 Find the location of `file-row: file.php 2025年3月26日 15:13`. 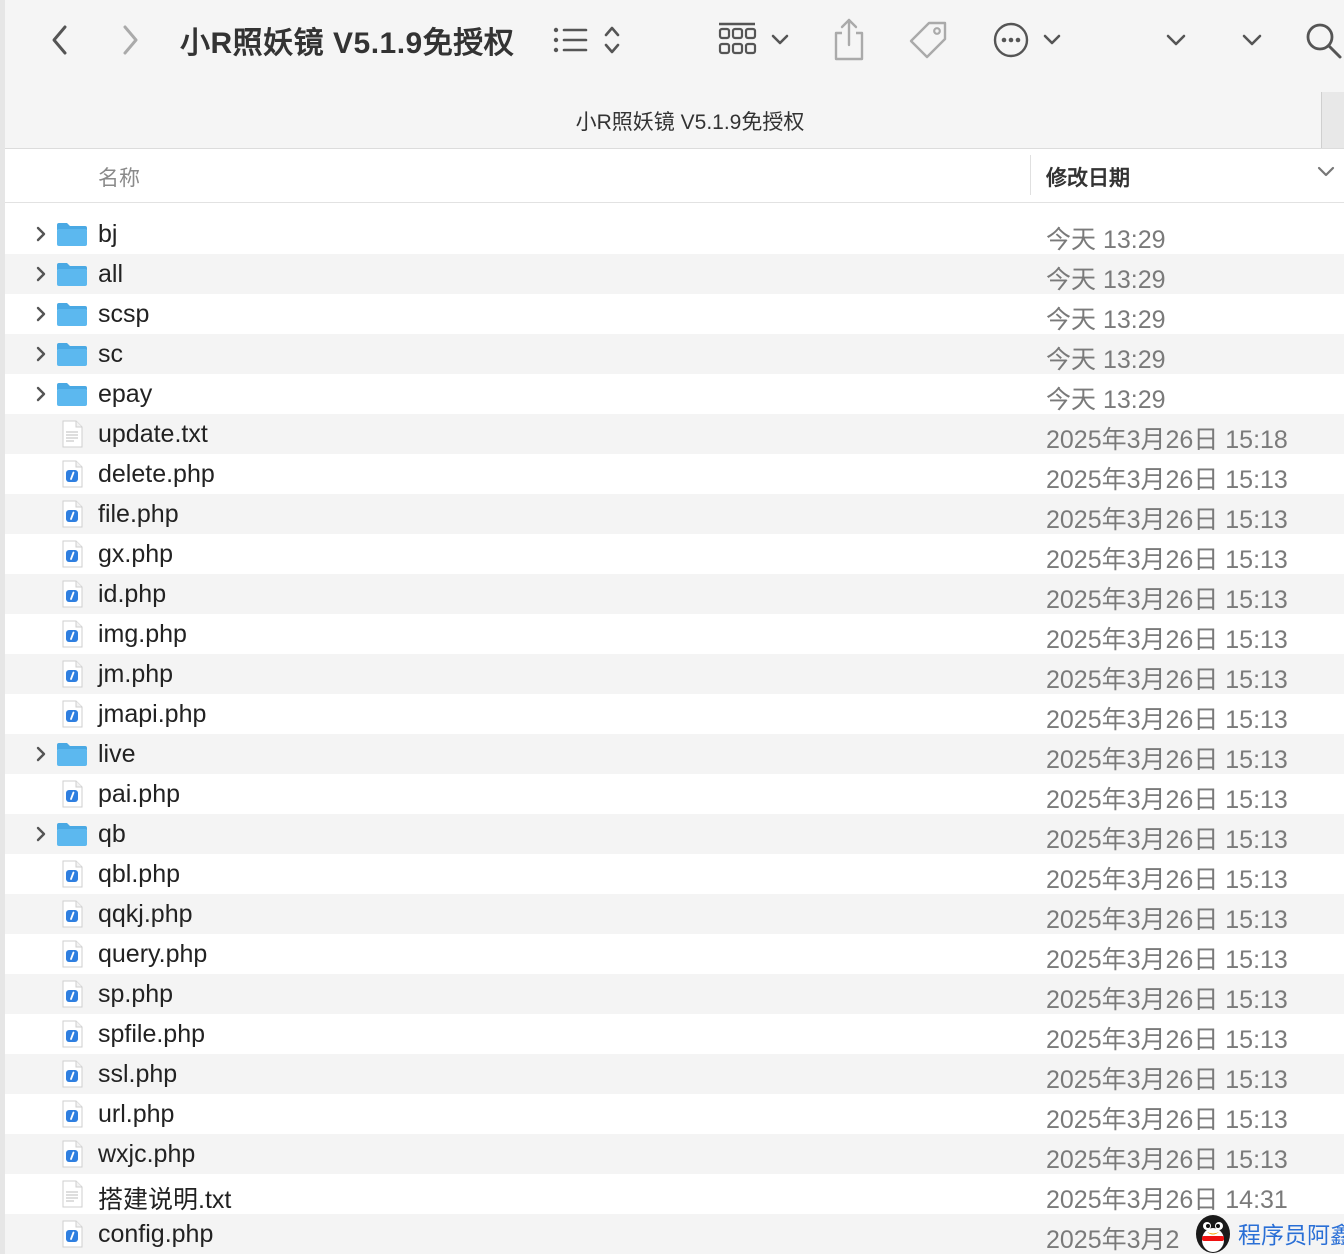

file-row: file.php 2025年3月26日 15:13 is located at coordinates (672, 514).